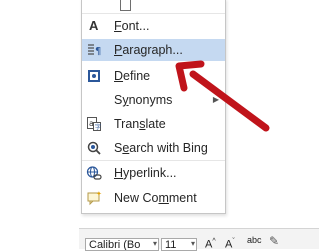 The width and height of the screenshot is (320, 251). Describe the element at coordinates (230, 244) in the screenshot. I see `shrink-font-icon: Aˇ` at that location.